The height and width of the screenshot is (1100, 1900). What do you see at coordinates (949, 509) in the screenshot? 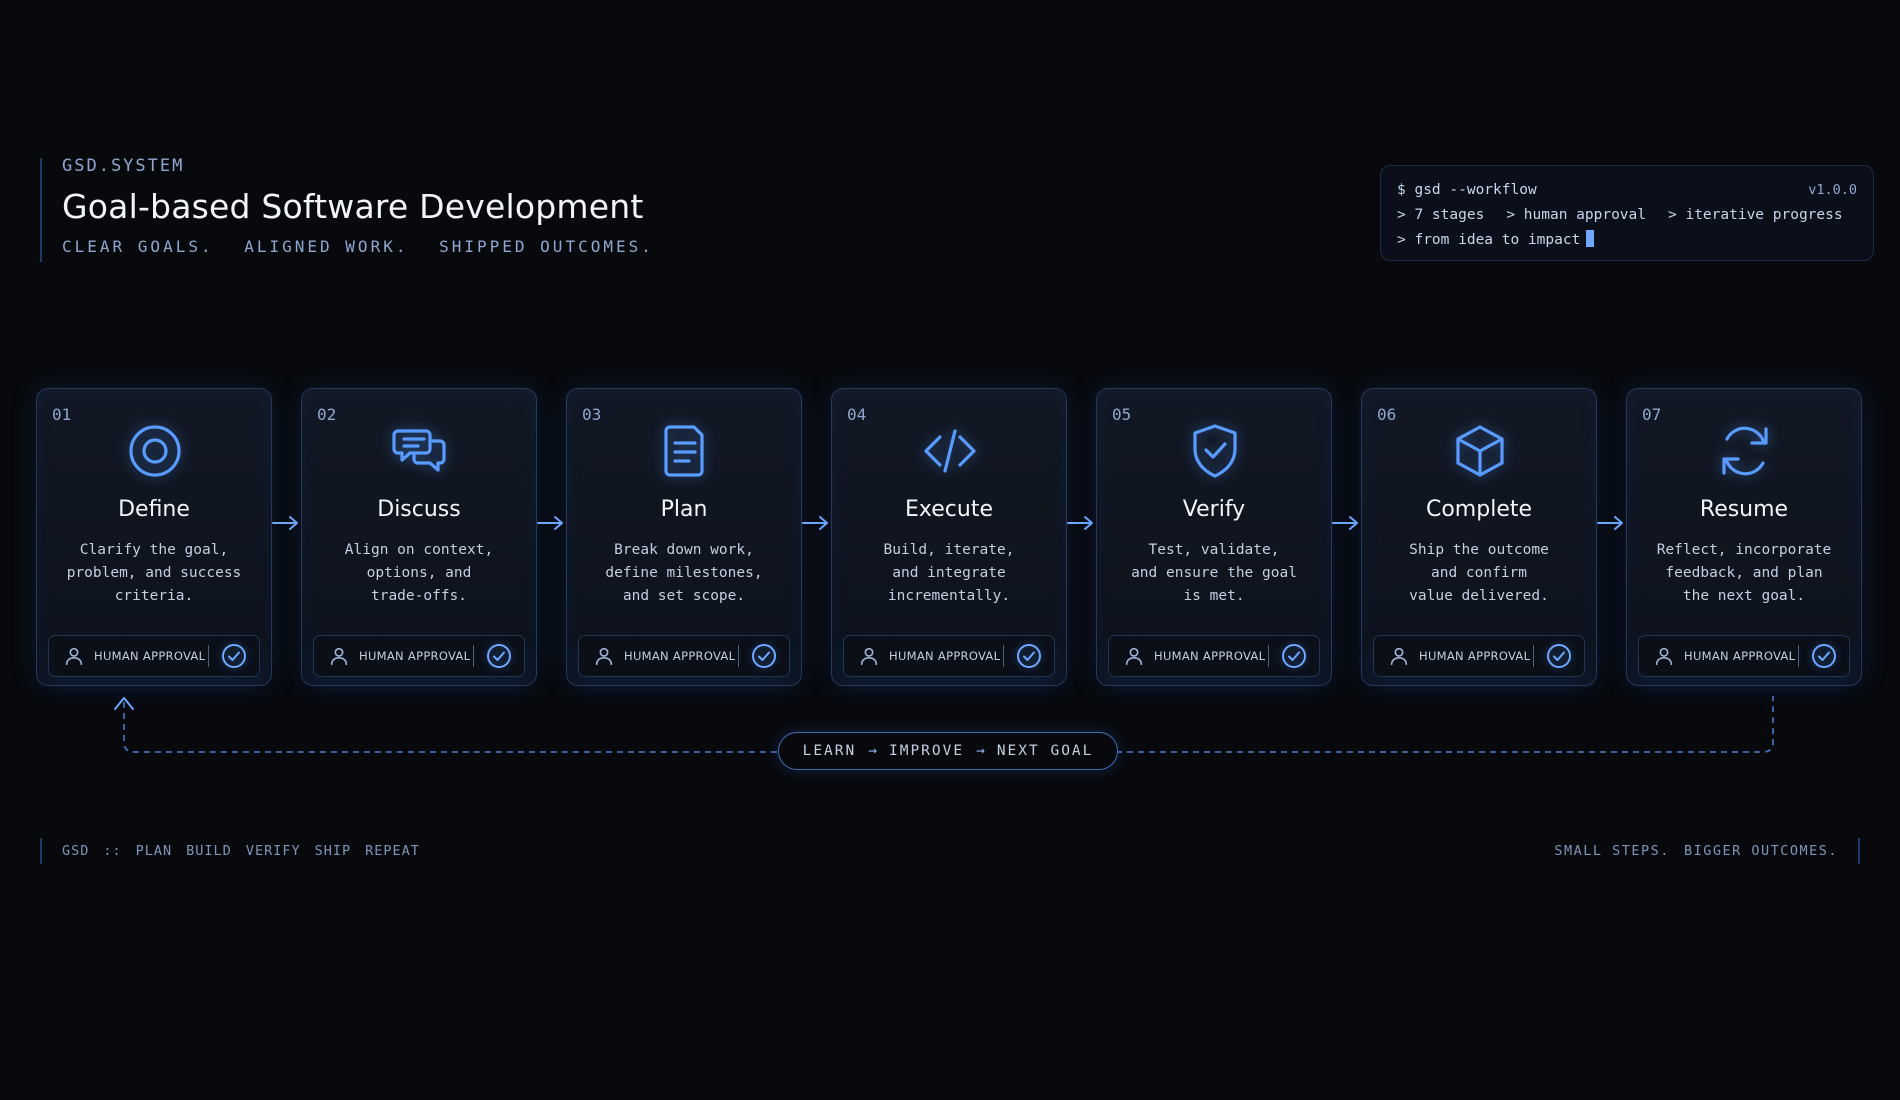
I see `stage-title: Execute` at bounding box center [949, 509].